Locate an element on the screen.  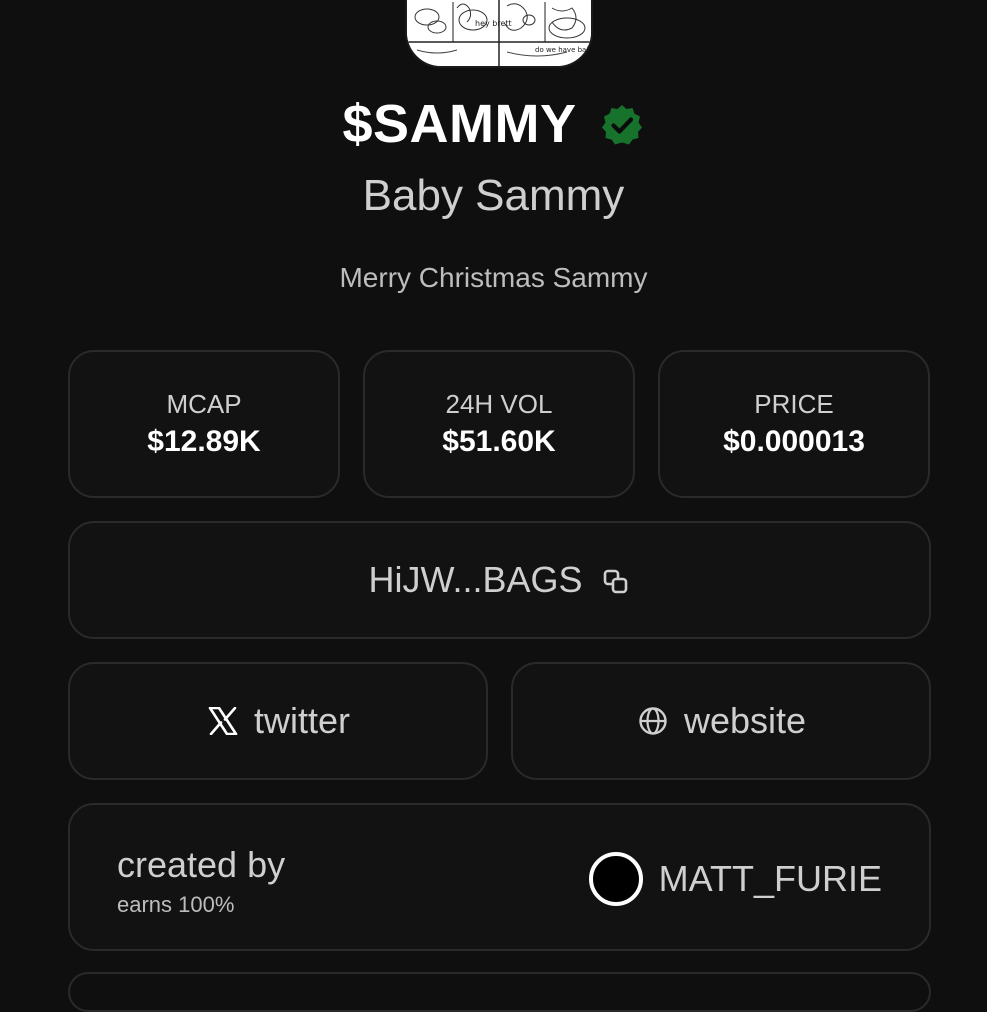
comic-speech-1: hey brett is located at coordinates (493, 23).